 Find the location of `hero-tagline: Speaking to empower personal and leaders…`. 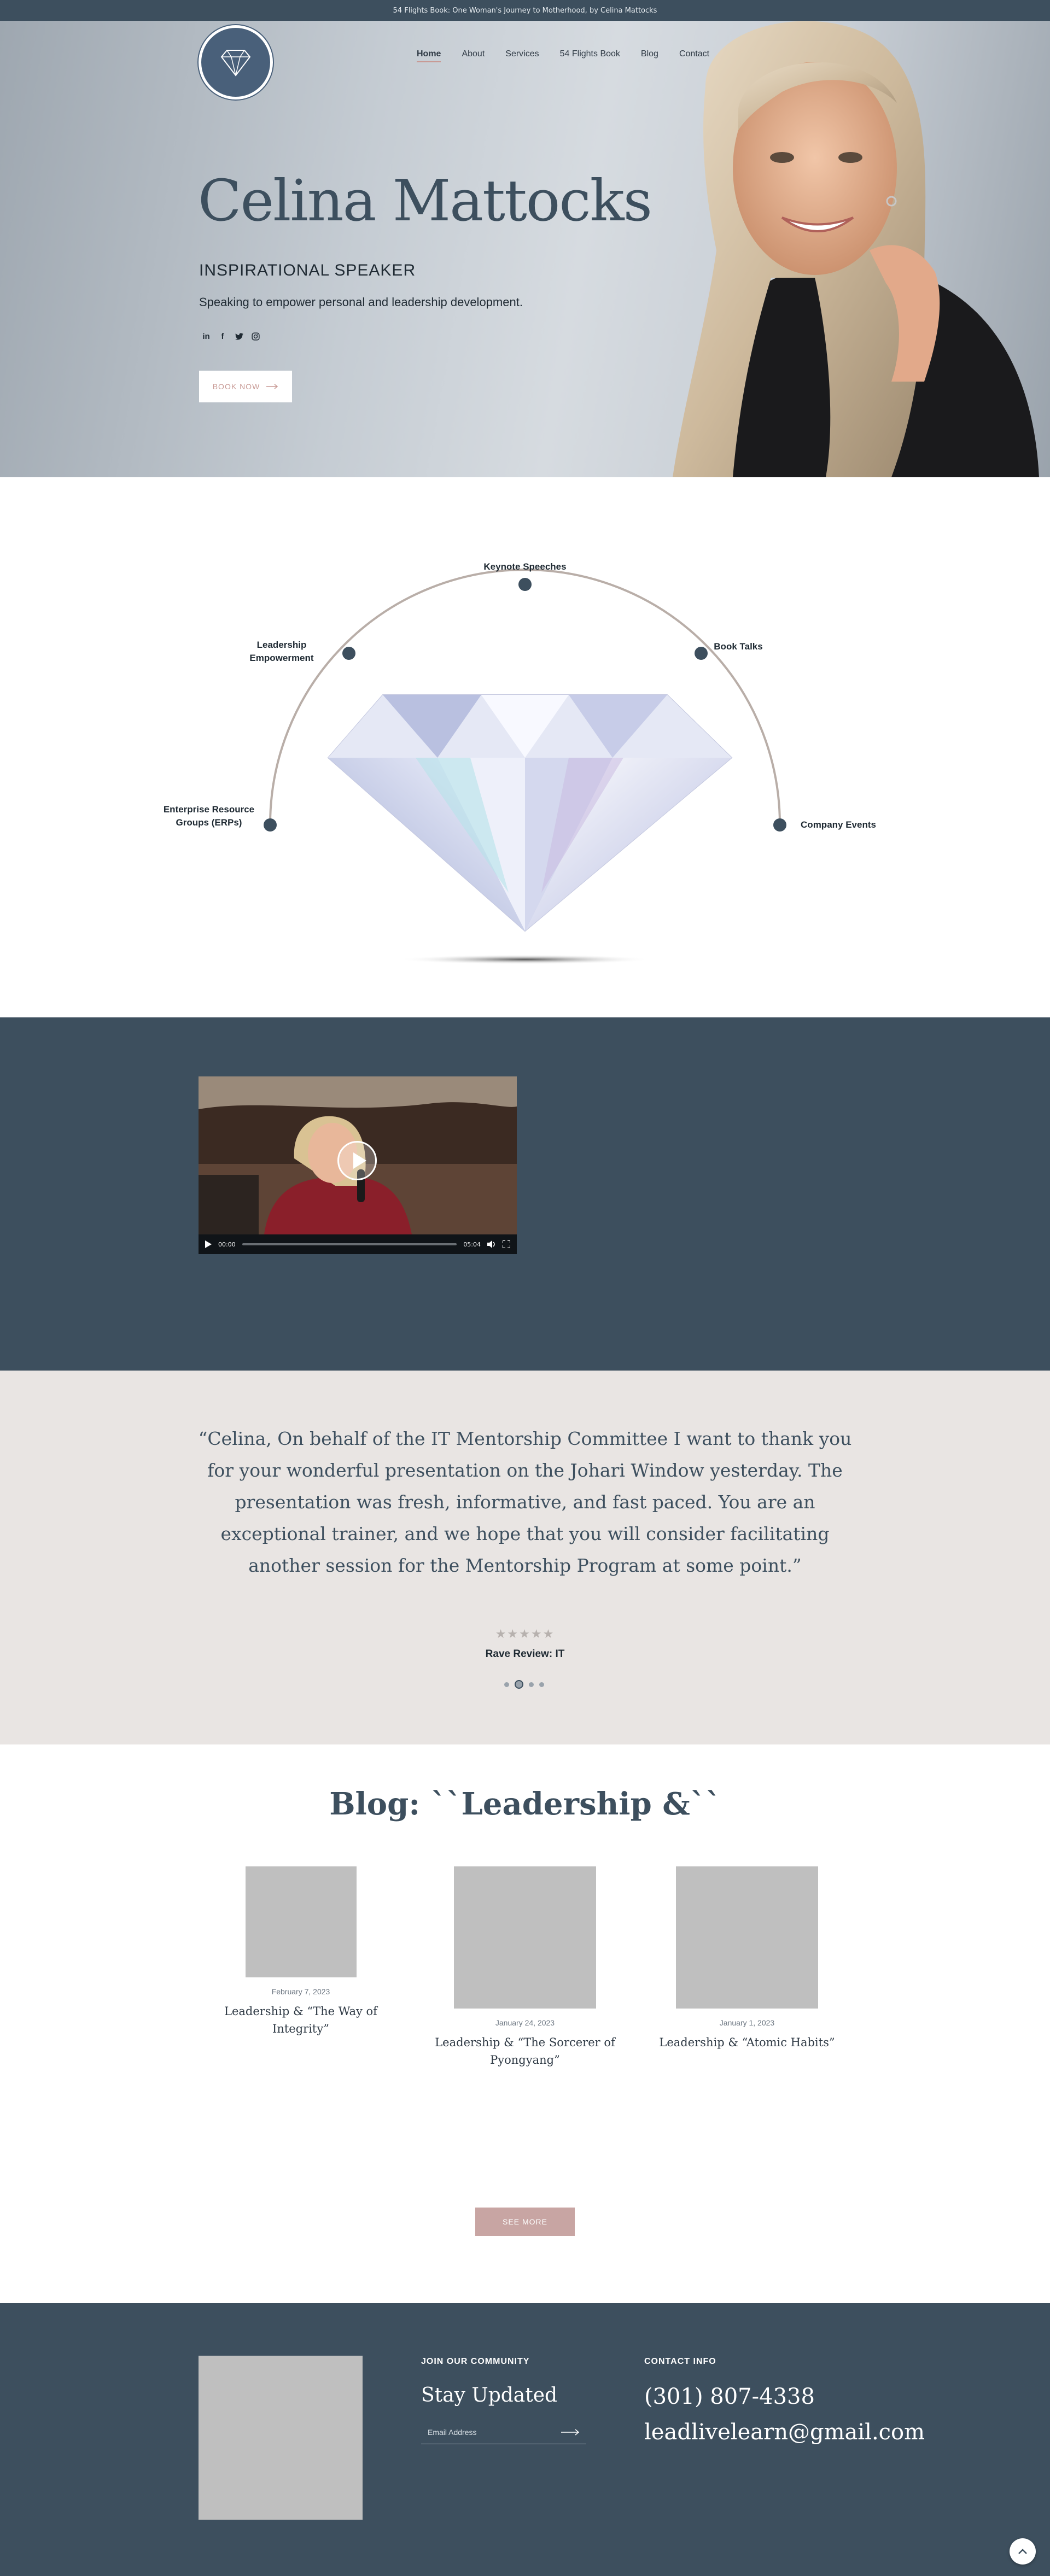

hero-tagline: Speaking to empower personal and leaders… is located at coordinates (361, 302).